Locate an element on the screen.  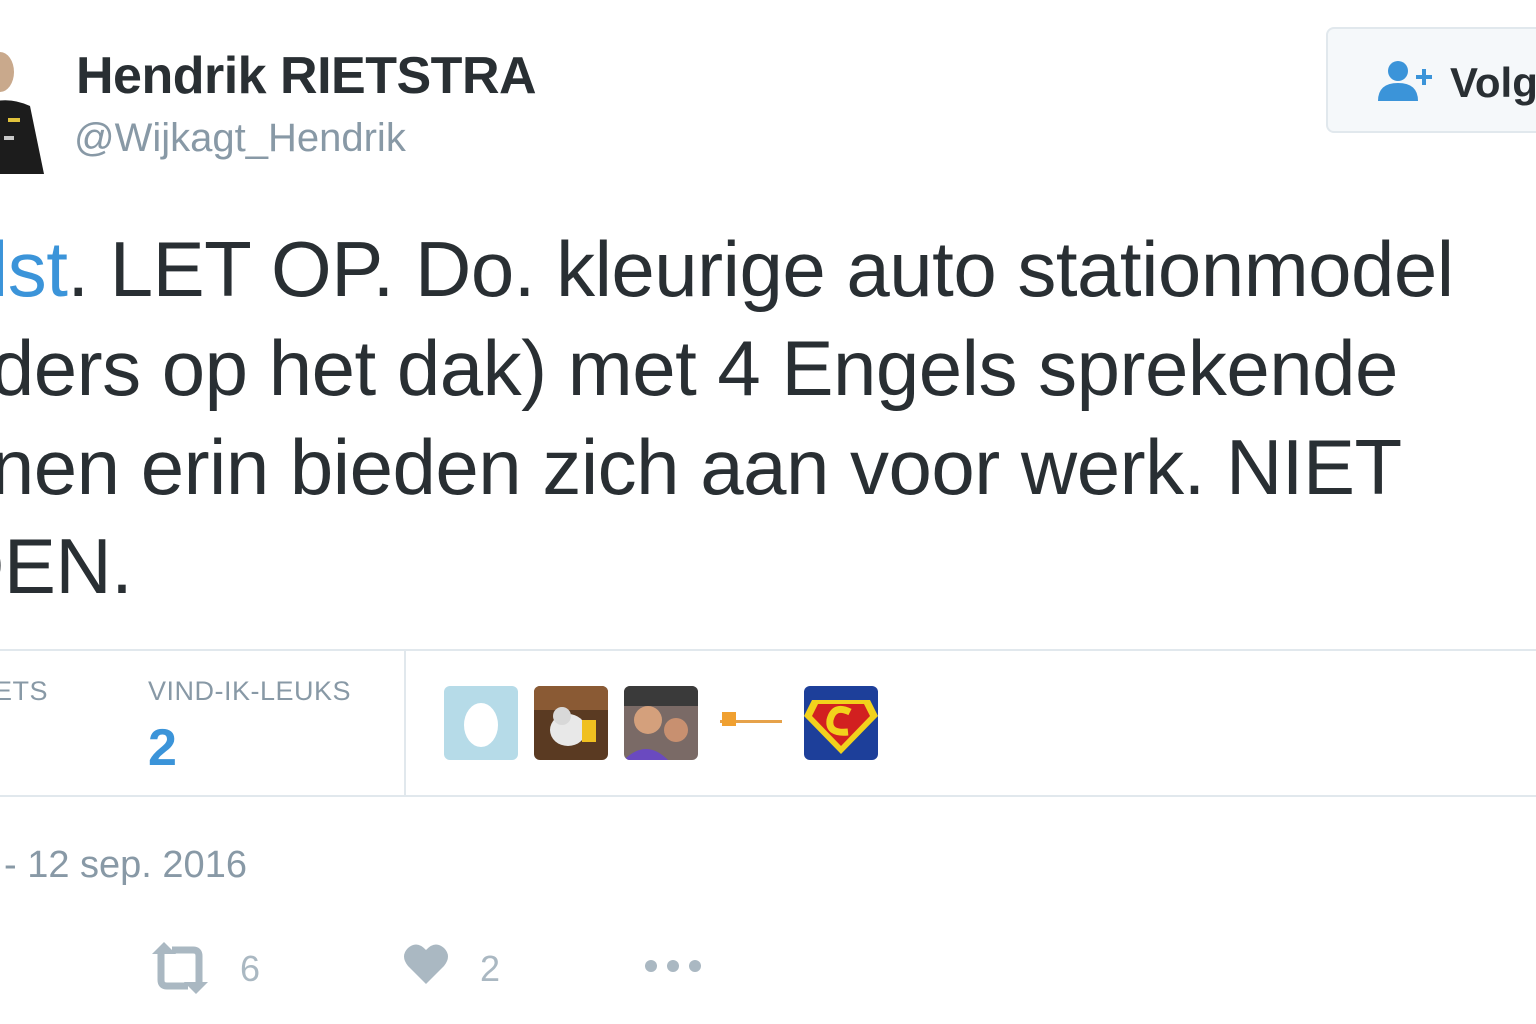
retweet-icon is located at coordinates (180, 971).